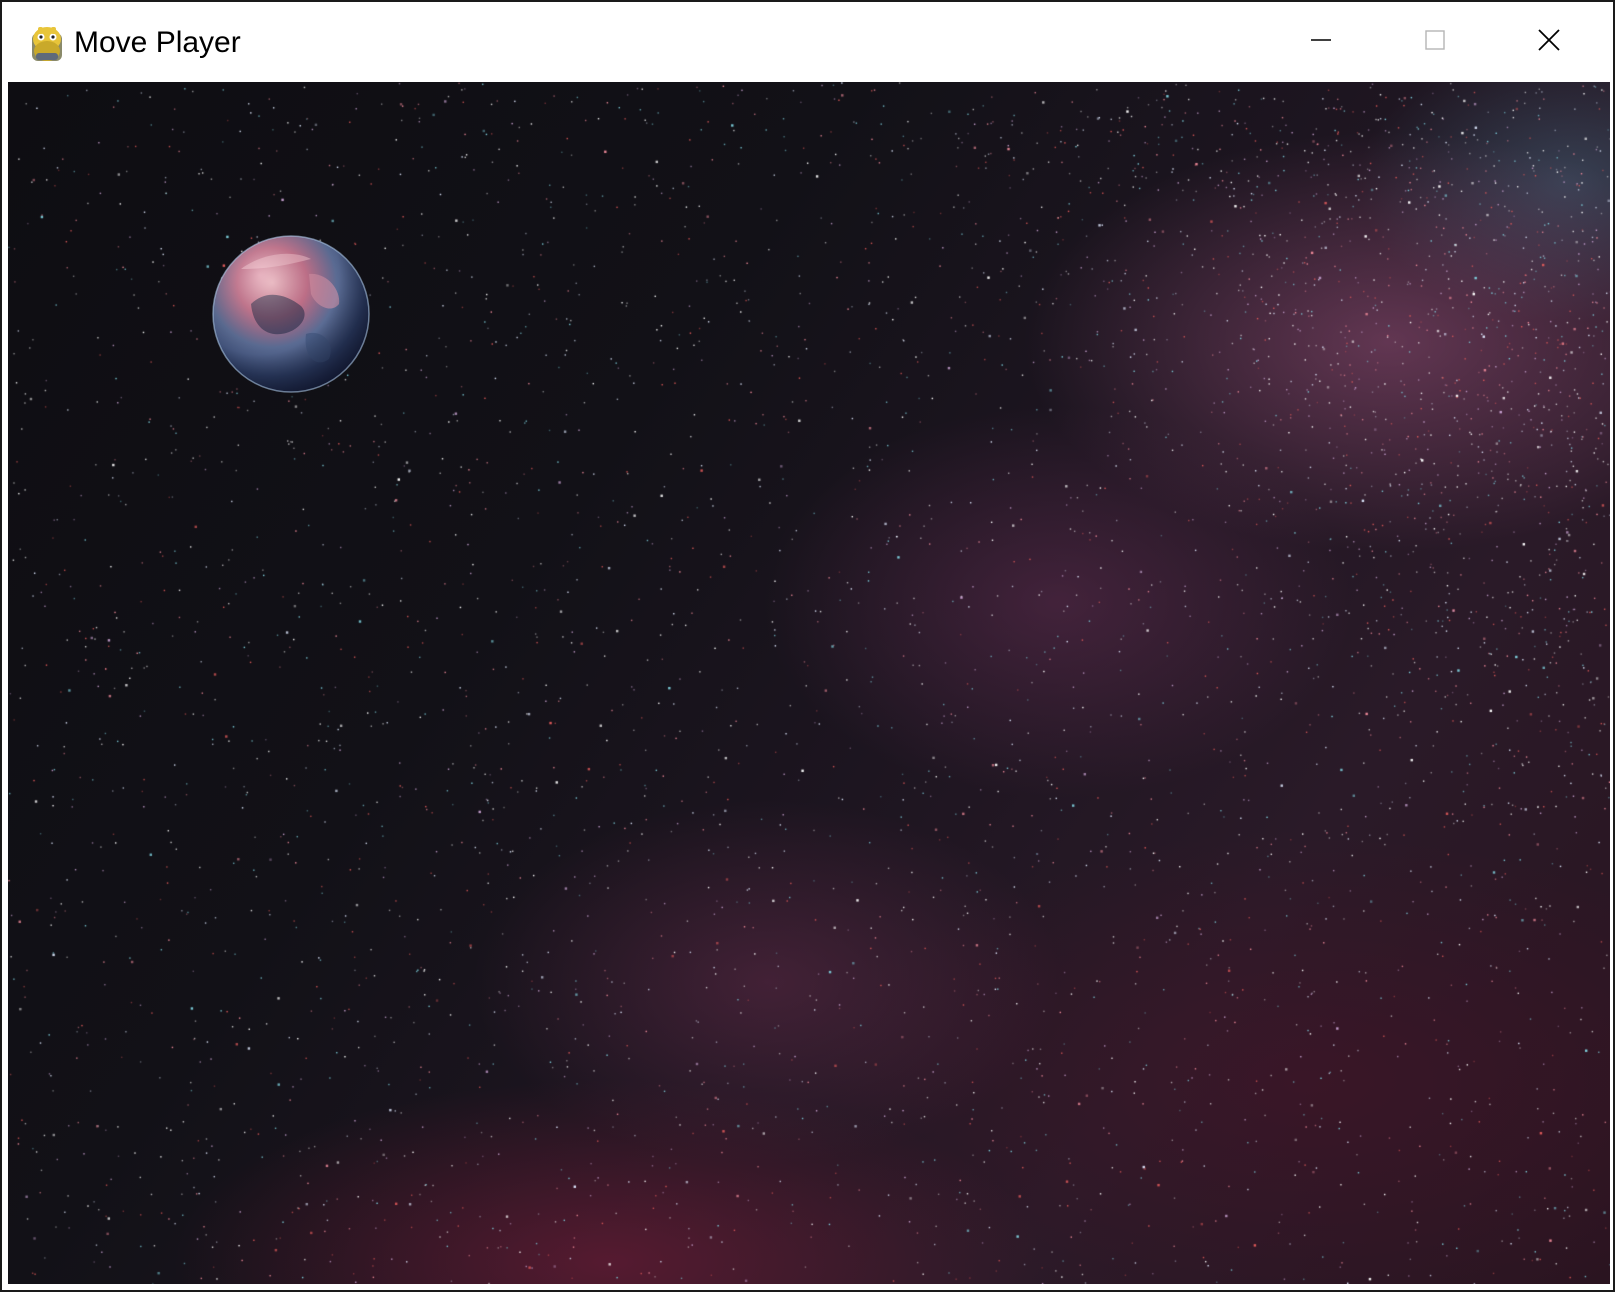  I want to click on close-button, so click(1549, 42).